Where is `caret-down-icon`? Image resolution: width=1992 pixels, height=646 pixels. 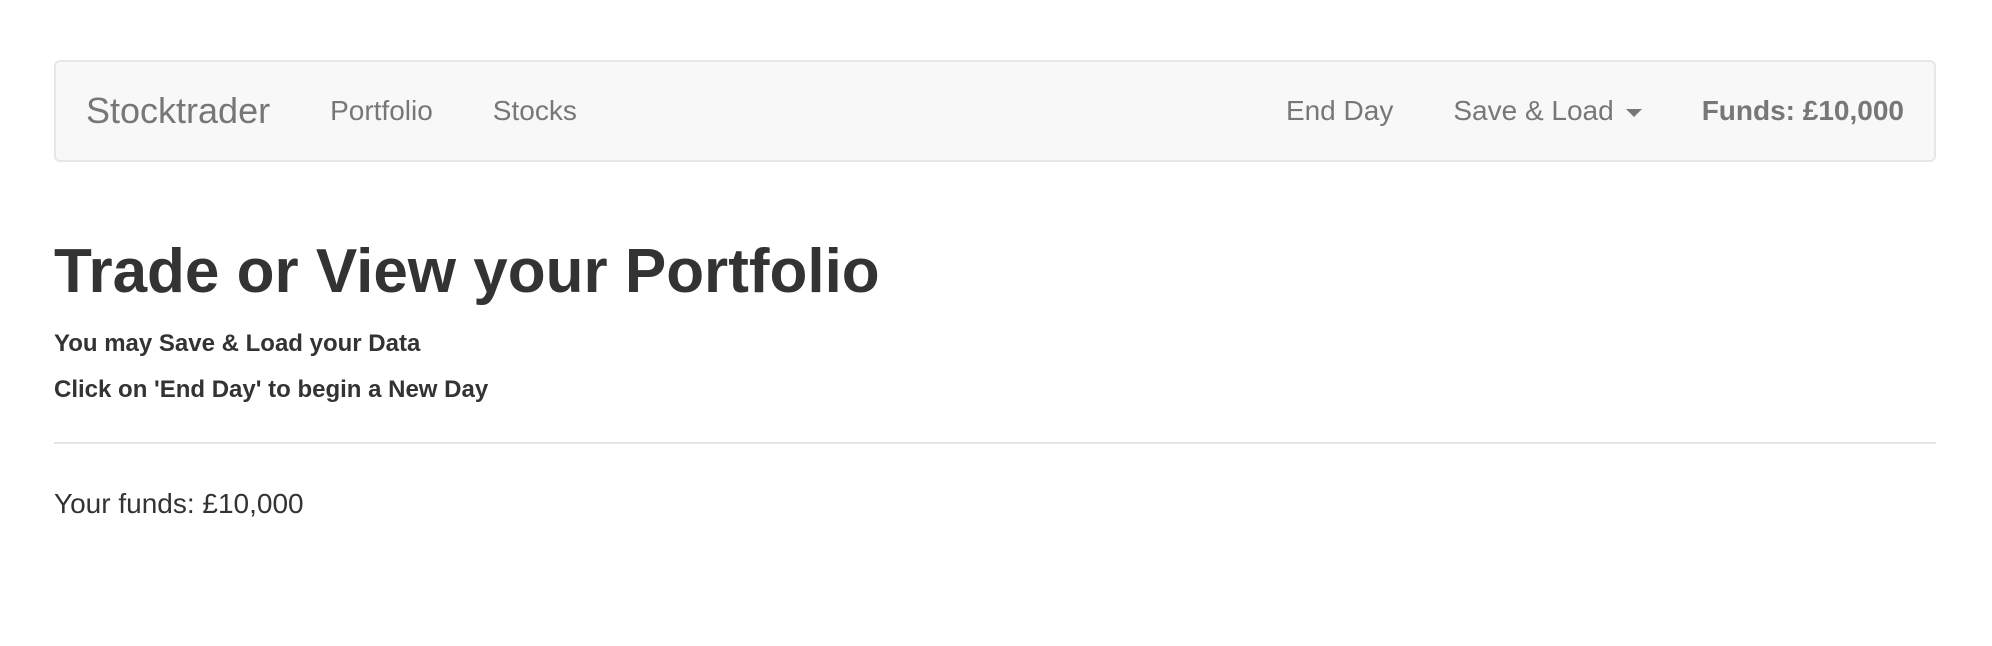 caret-down-icon is located at coordinates (1633, 113).